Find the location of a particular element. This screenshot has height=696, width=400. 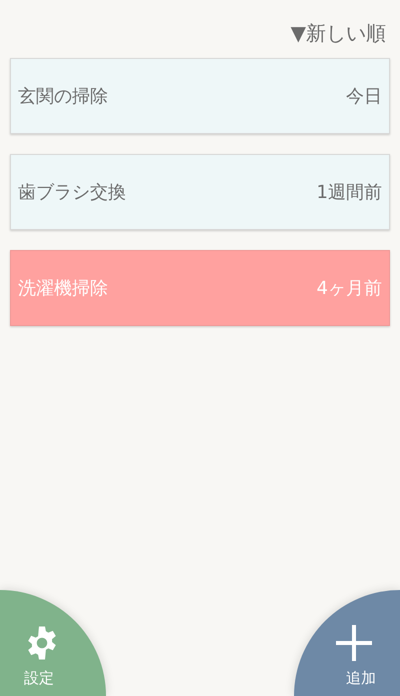

elapsed-time: 今日 is located at coordinates (364, 96).